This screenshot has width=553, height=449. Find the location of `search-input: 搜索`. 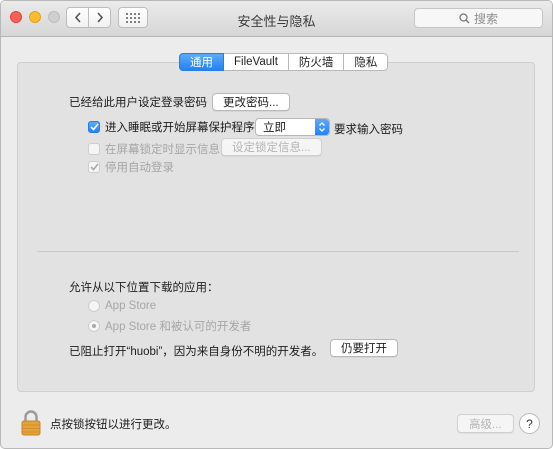

search-input: 搜索 is located at coordinates (478, 18).